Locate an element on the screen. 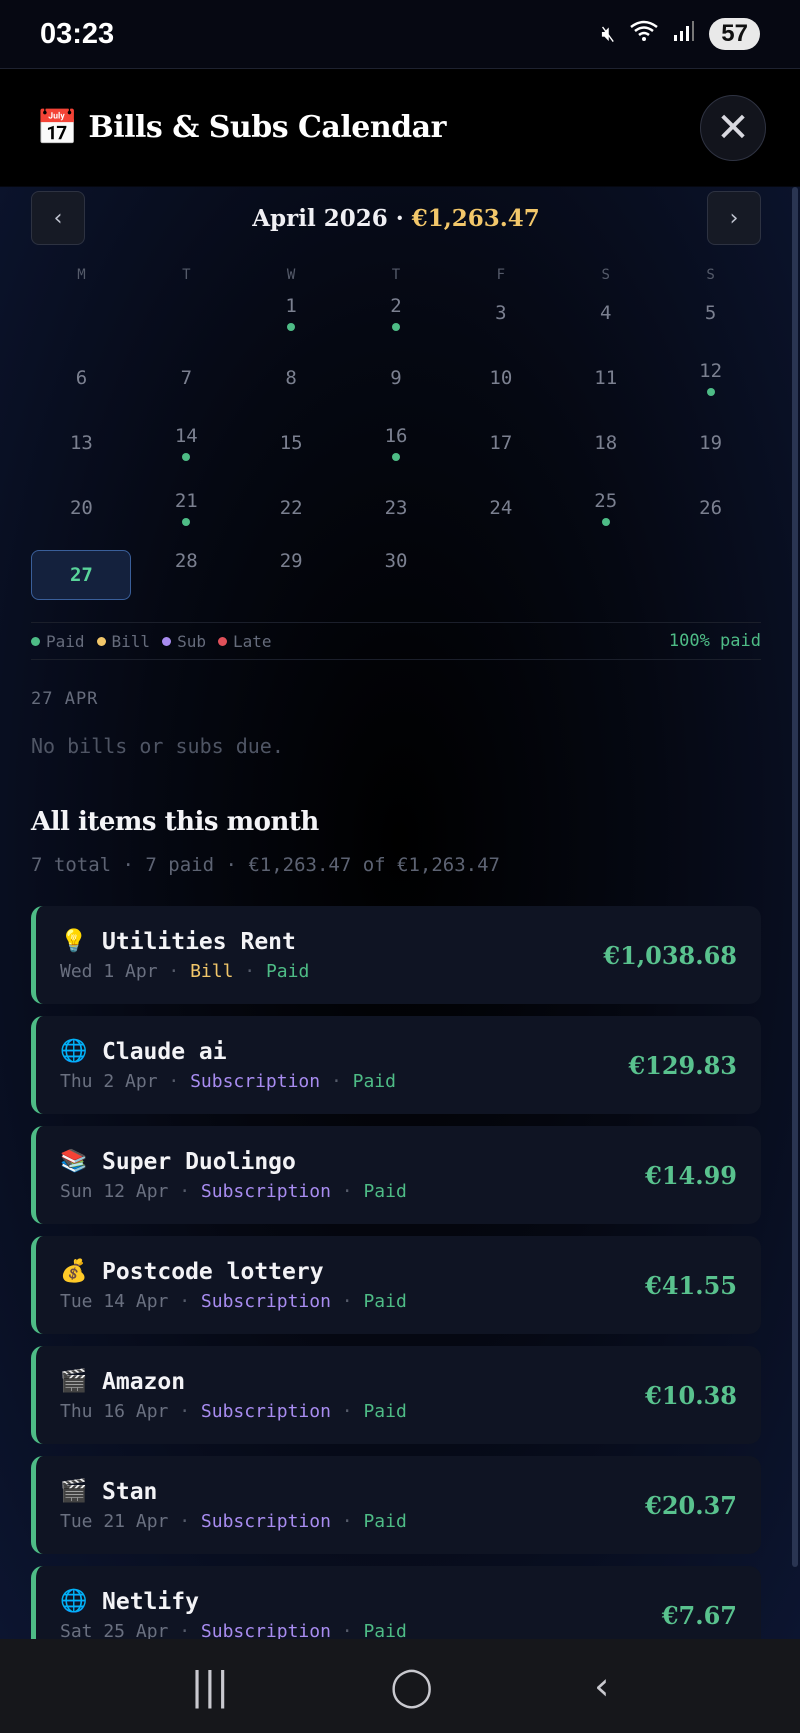  item-amount: €14.99 is located at coordinates (691, 1175).